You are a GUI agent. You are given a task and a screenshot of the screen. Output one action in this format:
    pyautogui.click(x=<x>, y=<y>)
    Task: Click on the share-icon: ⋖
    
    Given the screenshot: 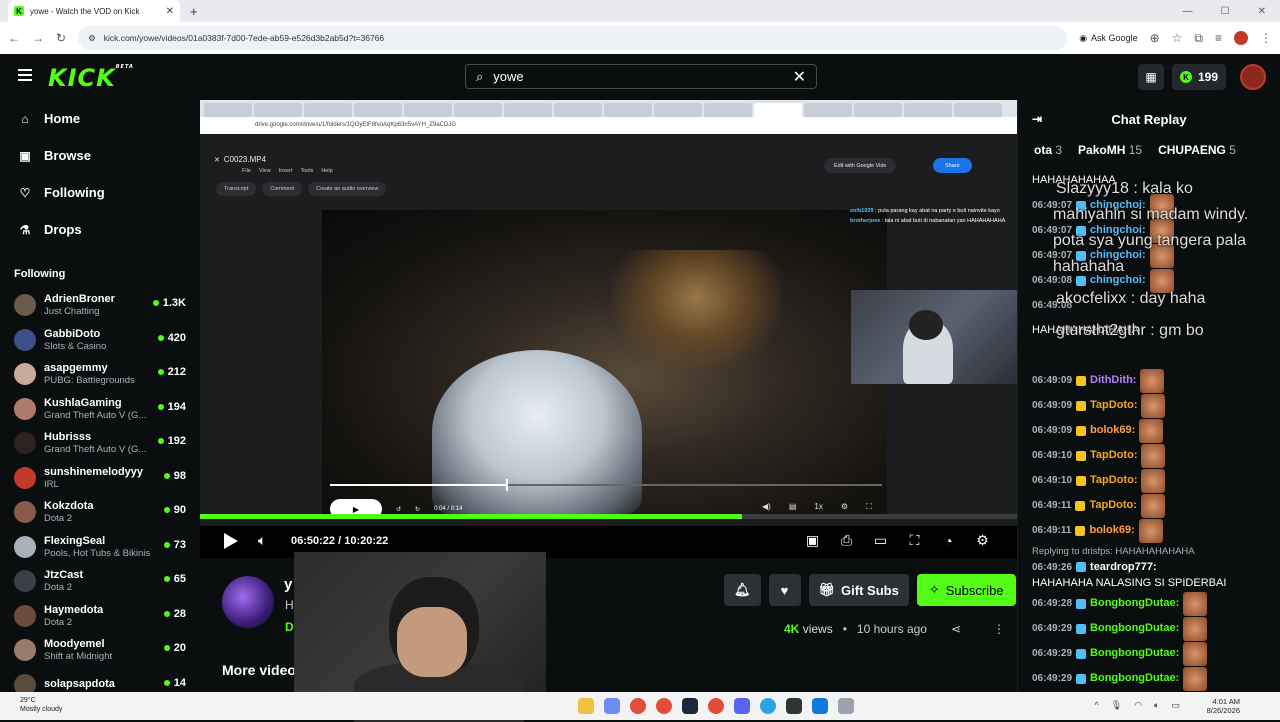 What is the action you would take?
    pyautogui.click(x=956, y=629)
    